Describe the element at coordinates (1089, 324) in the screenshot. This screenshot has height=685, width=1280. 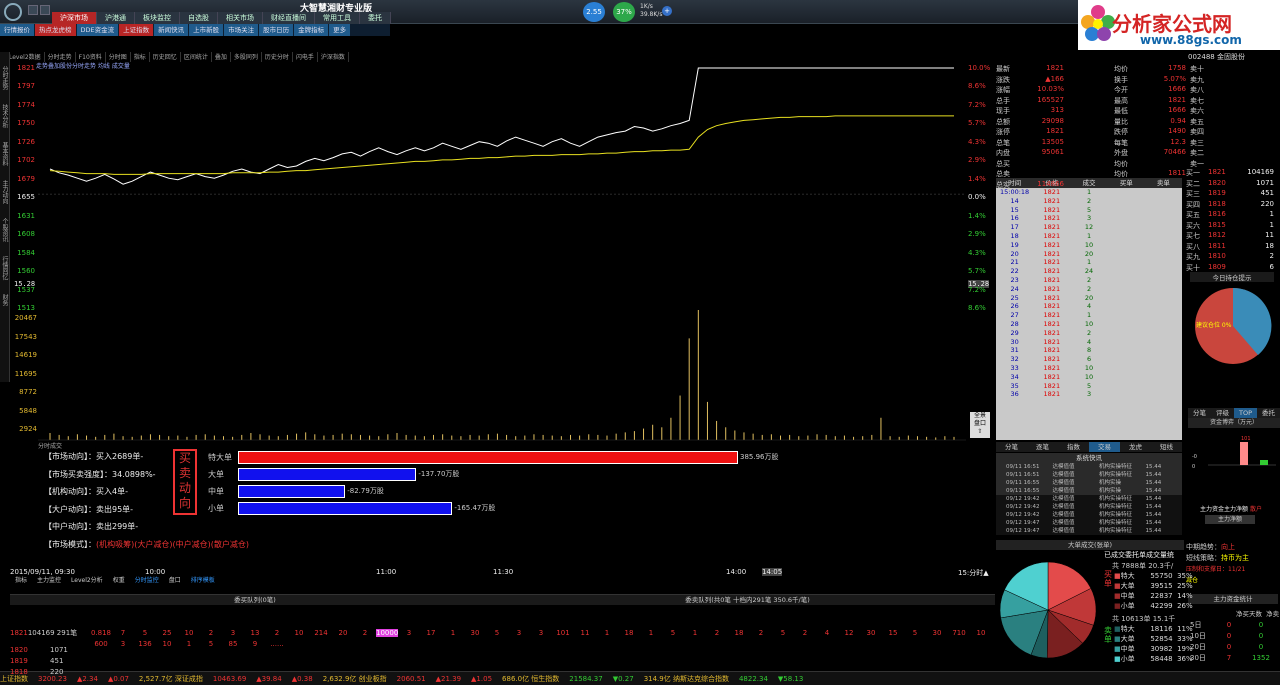
I see `table-row: 28 1821 10` at that location.